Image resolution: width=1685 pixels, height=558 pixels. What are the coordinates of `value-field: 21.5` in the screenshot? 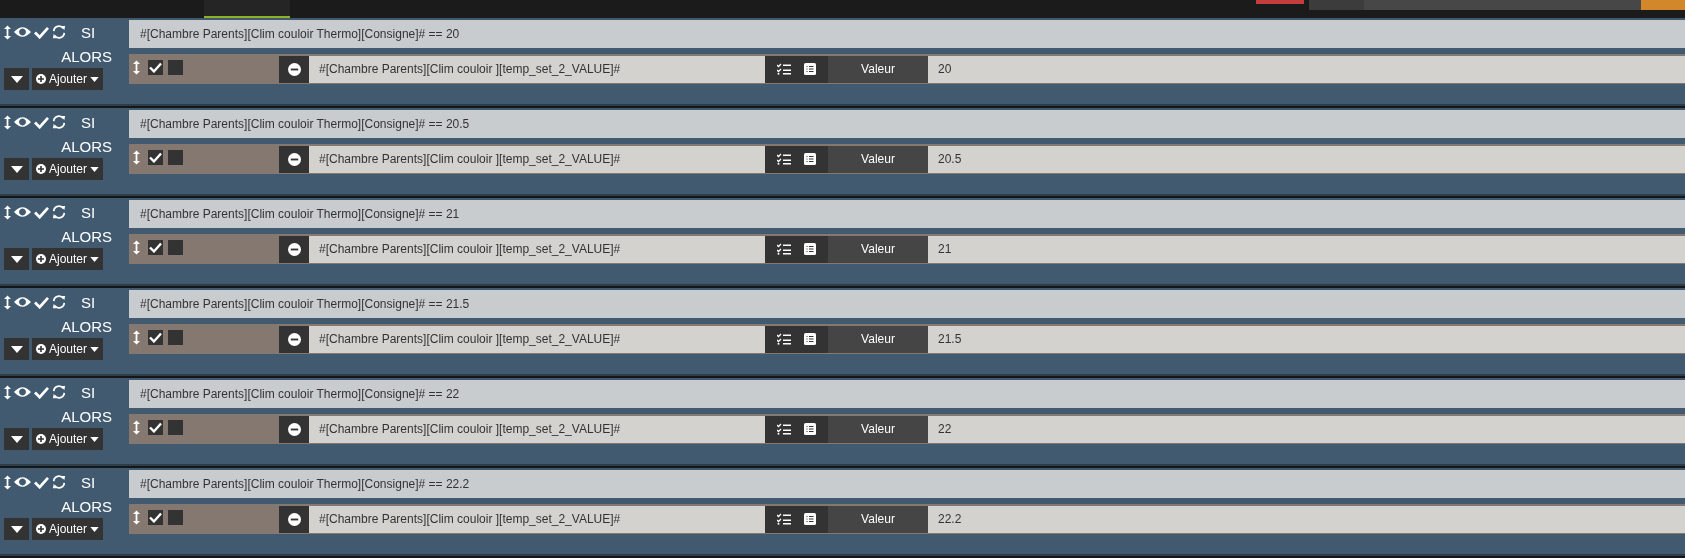 It's located at (1306, 339).